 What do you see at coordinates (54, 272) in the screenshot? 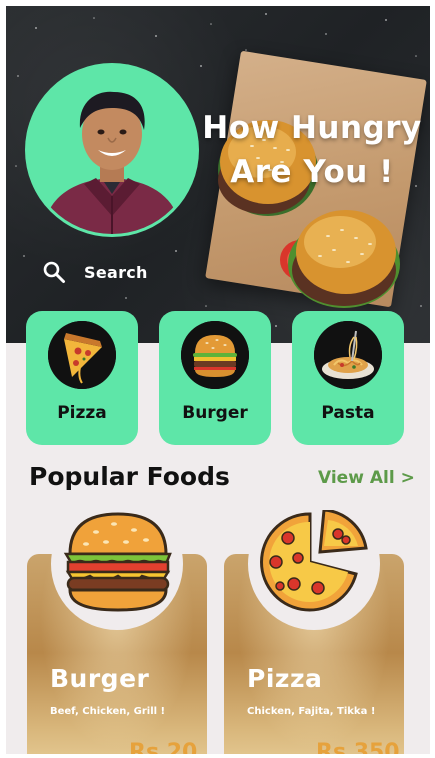
I see `search-icon` at bounding box center [54, 272].